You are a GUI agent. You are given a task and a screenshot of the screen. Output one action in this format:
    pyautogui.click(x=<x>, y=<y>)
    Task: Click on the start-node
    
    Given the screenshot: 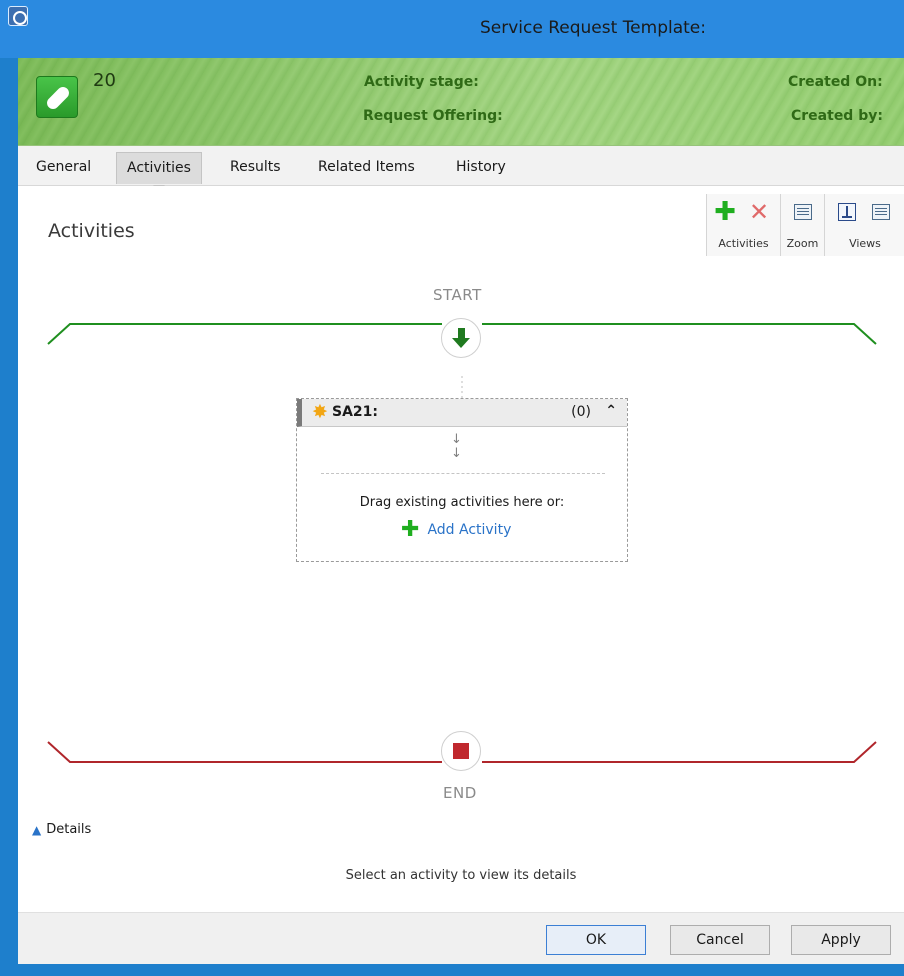 What is the action you would take?
    pyautogui.click(x=461, y=338)
    